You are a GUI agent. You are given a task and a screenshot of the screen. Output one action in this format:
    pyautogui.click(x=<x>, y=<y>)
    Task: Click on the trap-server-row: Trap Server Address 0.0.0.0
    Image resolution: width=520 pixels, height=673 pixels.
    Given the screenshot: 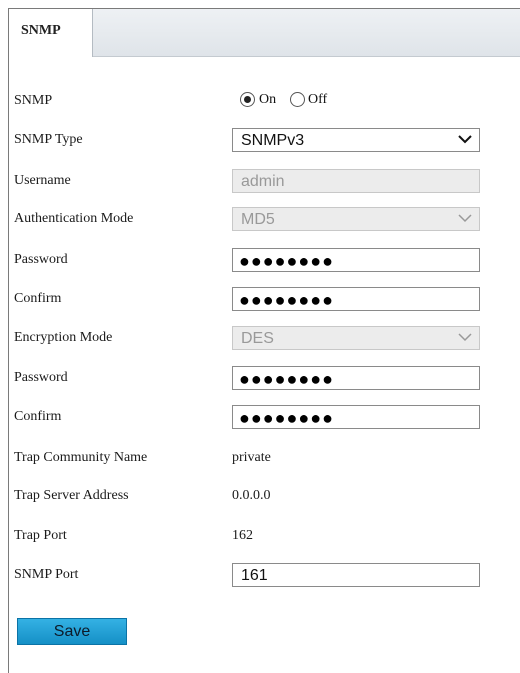 What is the action you would take?
    pyautogui.click(x=255, y=496)
    